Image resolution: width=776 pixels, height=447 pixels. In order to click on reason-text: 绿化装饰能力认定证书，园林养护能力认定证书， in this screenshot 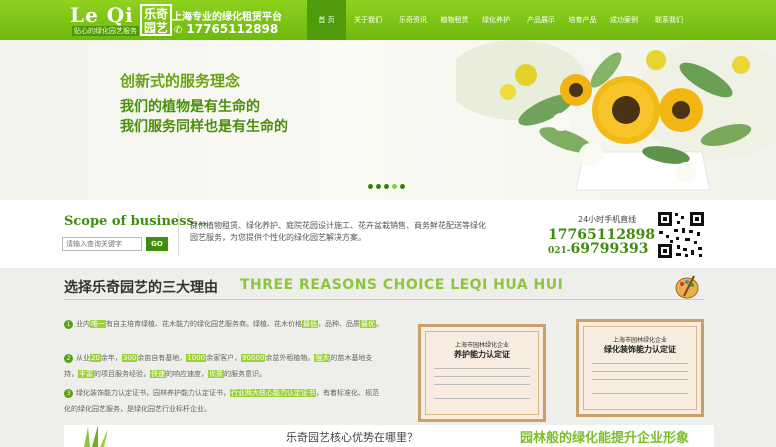, I will do `click(153, 393)`.